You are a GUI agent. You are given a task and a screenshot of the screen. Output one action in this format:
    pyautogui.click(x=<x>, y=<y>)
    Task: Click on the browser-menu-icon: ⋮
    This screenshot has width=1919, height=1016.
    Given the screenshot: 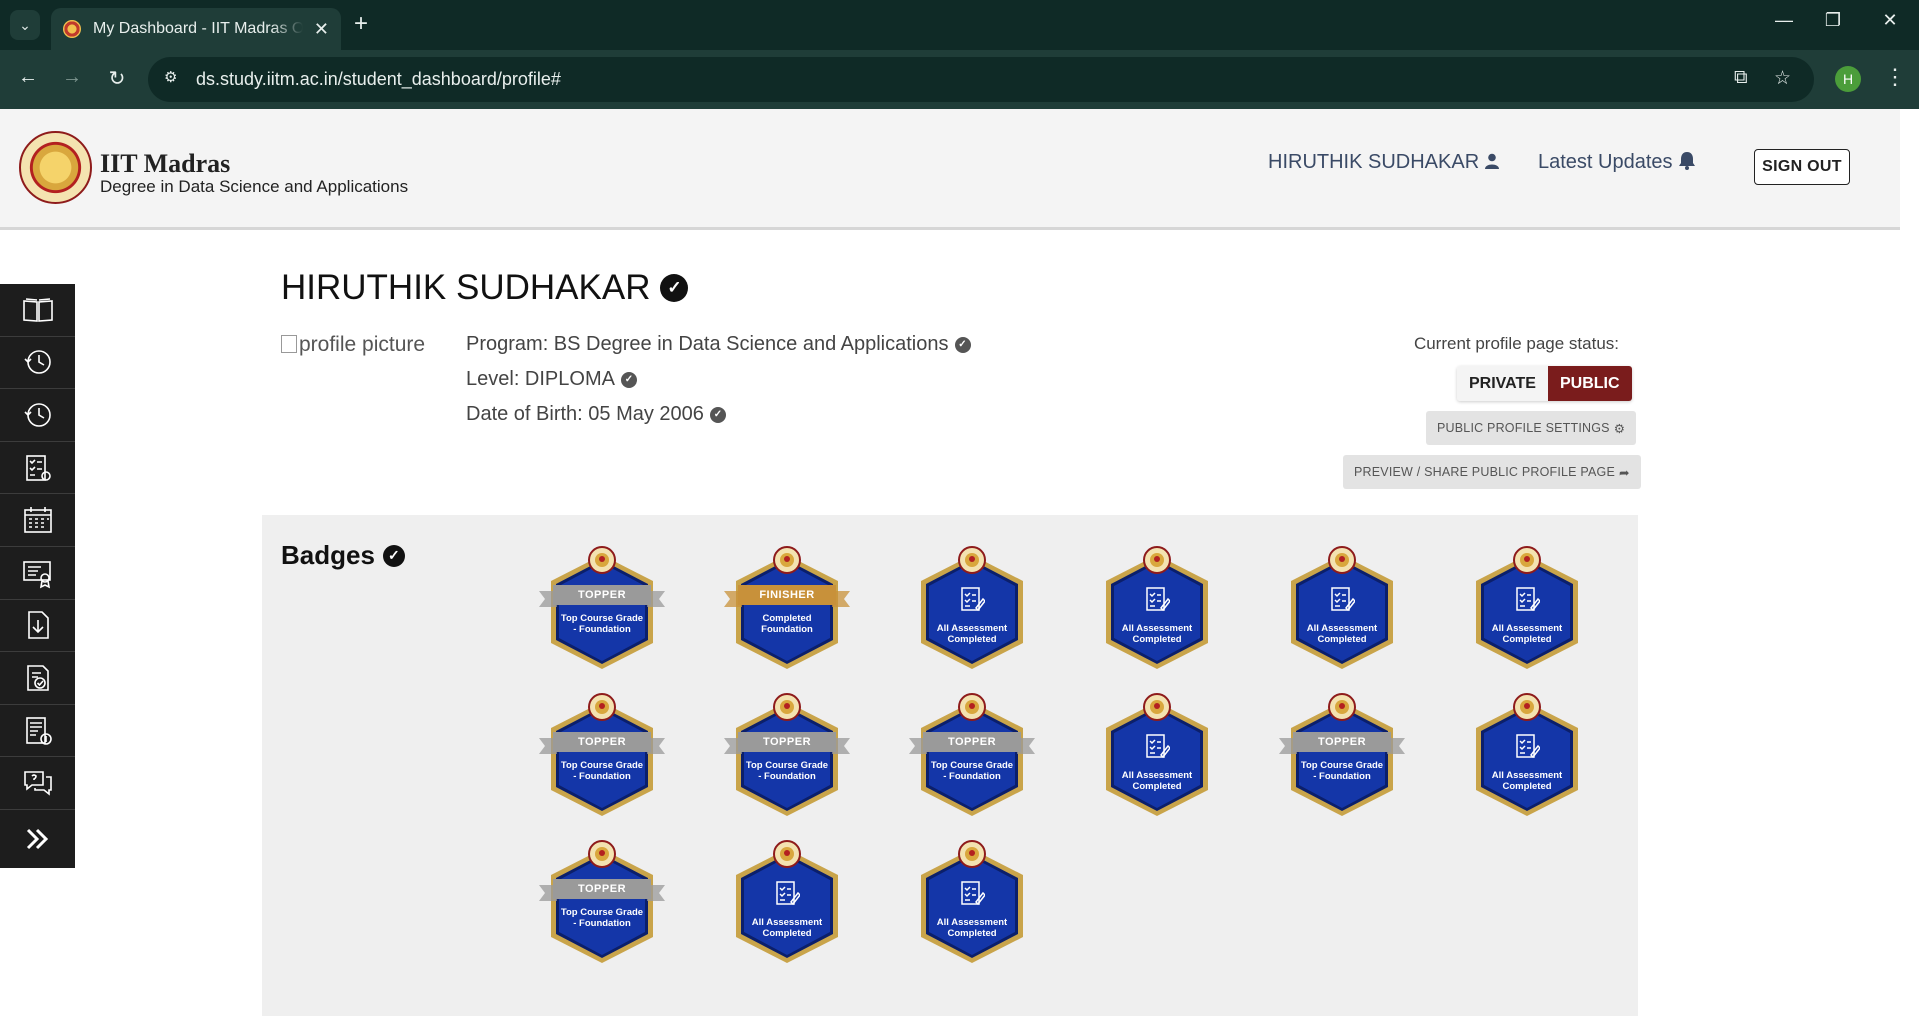 What is the action you would take?
    pyautogui.click(x=1895, y=77)
    